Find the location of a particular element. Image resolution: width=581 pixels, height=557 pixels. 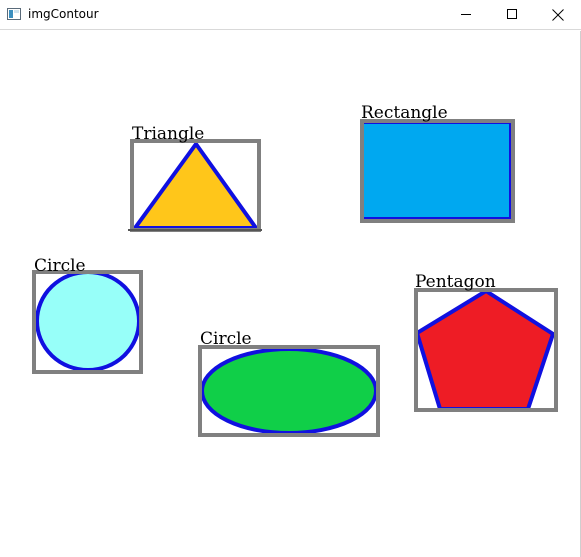

close-button is located at coordinates (558, 14).